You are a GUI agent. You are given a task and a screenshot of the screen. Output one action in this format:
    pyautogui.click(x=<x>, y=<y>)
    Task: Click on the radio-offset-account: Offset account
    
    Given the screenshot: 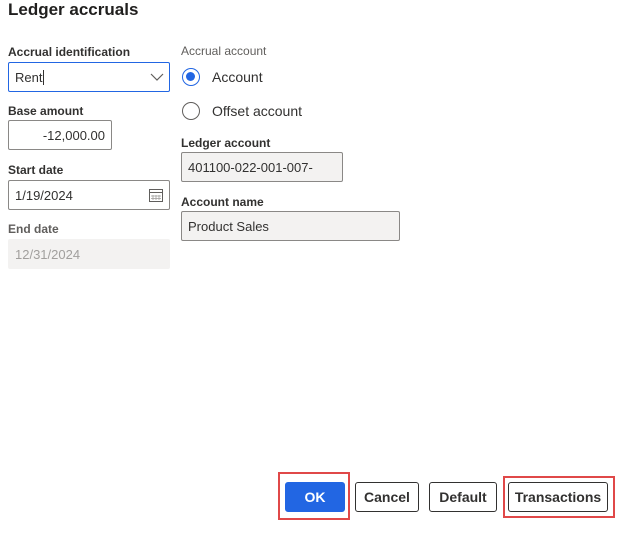 What is the action you would take?
    pyautogui.click(x=242, y=111)
    